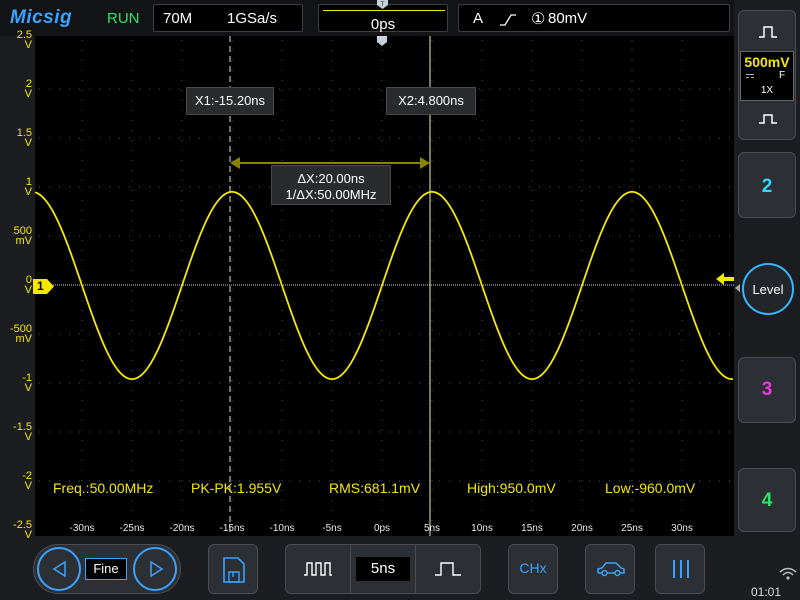 The image size is (800, 600). Describe the element at coordinates (725, 279) in the screenshot. I see `trigger-level-arrow-icon` at that location.